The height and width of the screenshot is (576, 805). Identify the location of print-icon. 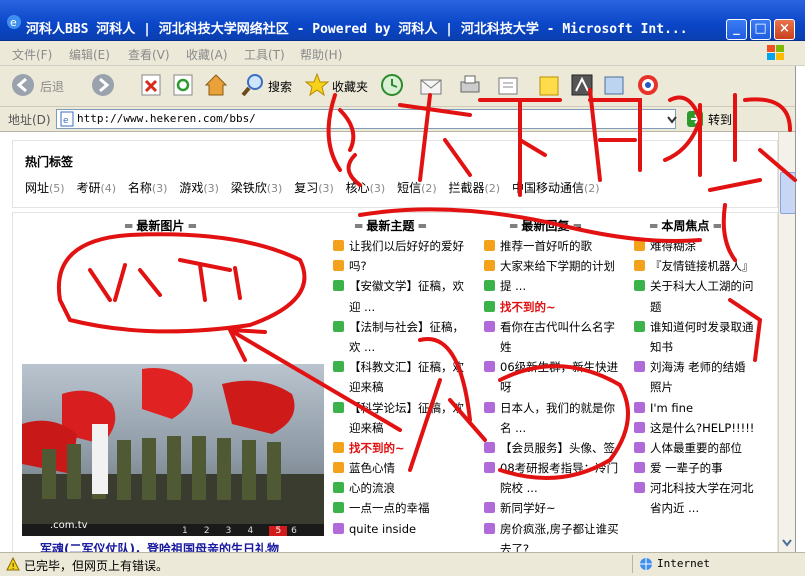
(470, 86).